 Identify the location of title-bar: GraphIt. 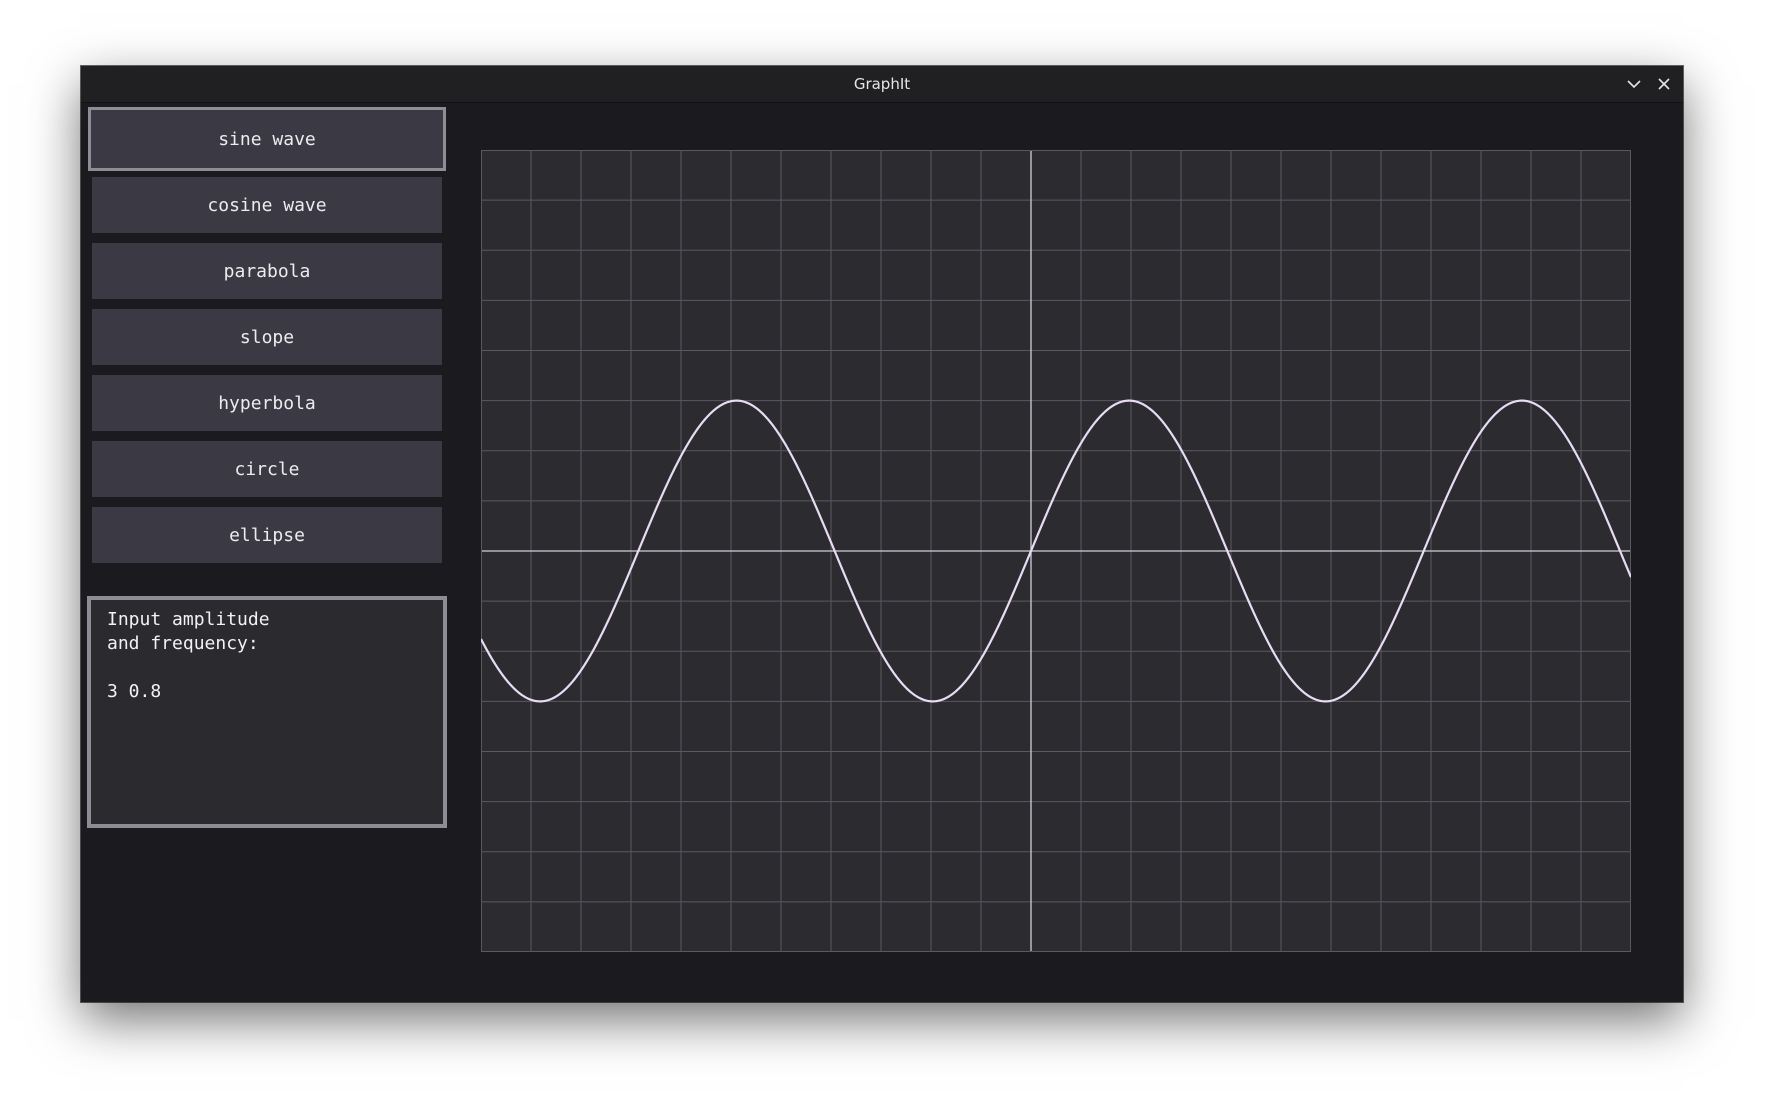
(882, 84).